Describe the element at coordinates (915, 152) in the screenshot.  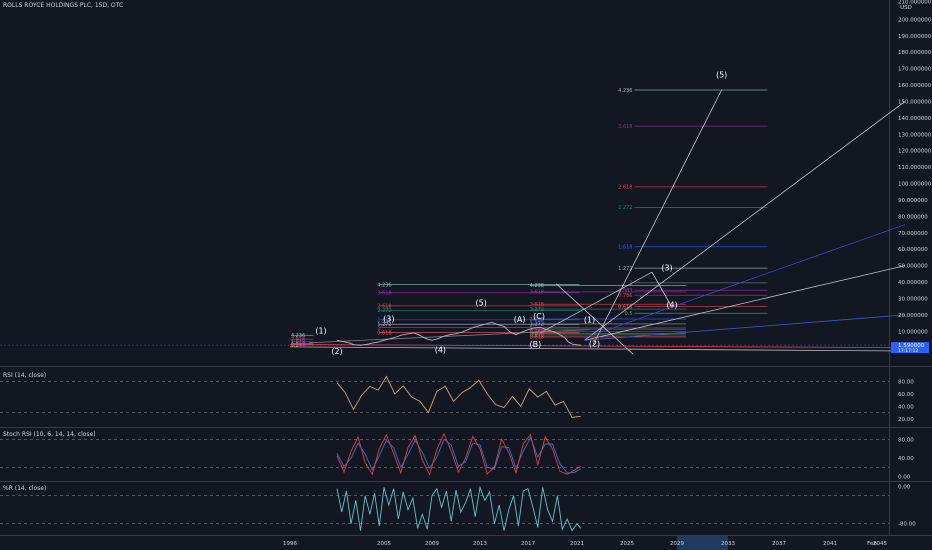
I see `price-tick-9: 120.000000` at that location.